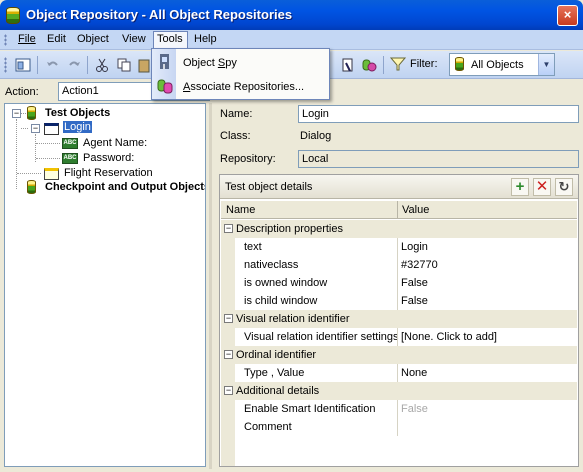 Image resolution: width=583 pixels, height=472 pixels. Describe the element at coordinates (51, 174) in the screenshot. I see `window-icon` at that location.